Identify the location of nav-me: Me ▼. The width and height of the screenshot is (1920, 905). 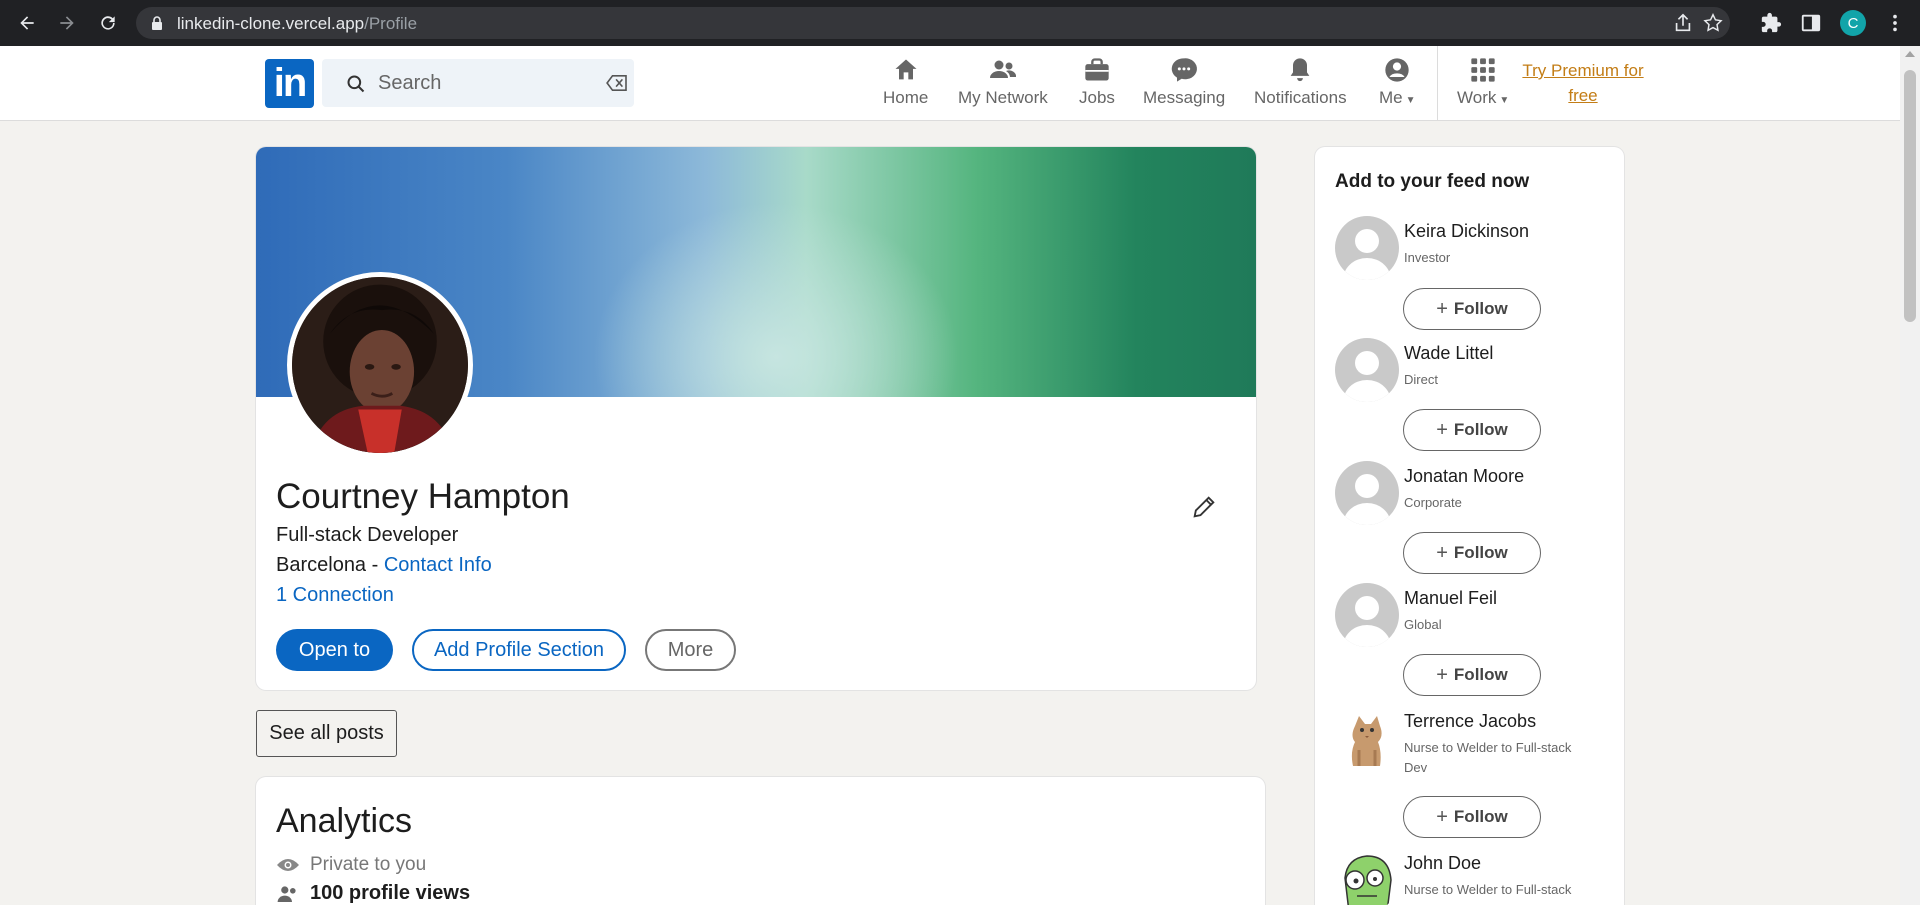
(1397, 82).